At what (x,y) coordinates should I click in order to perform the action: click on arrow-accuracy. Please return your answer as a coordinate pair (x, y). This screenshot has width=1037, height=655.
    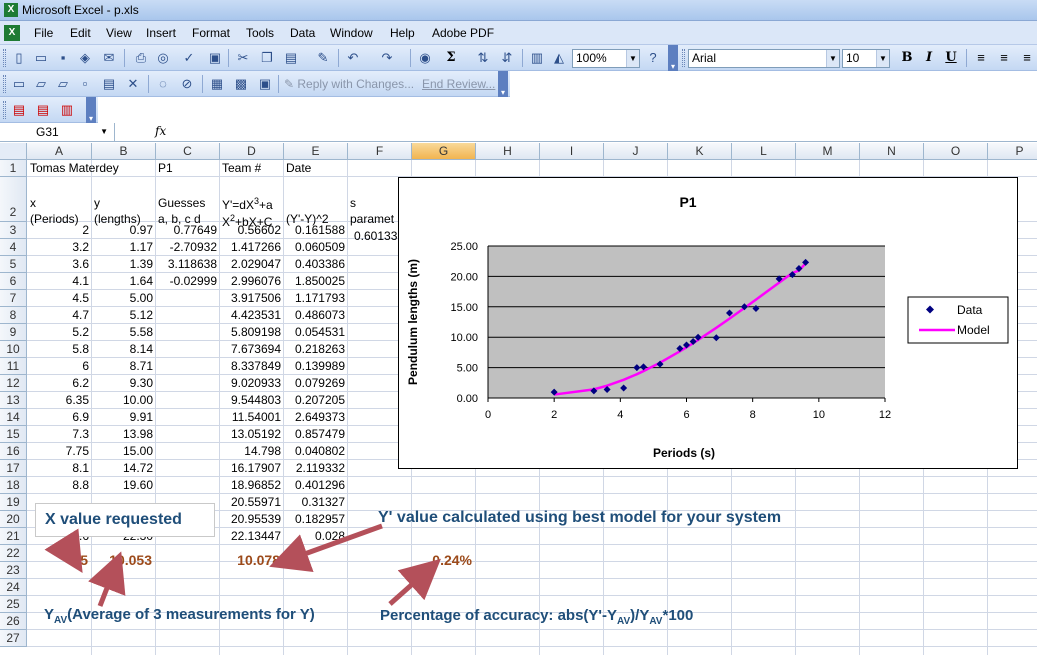
    Looking at the image, I should click on (414, 582).